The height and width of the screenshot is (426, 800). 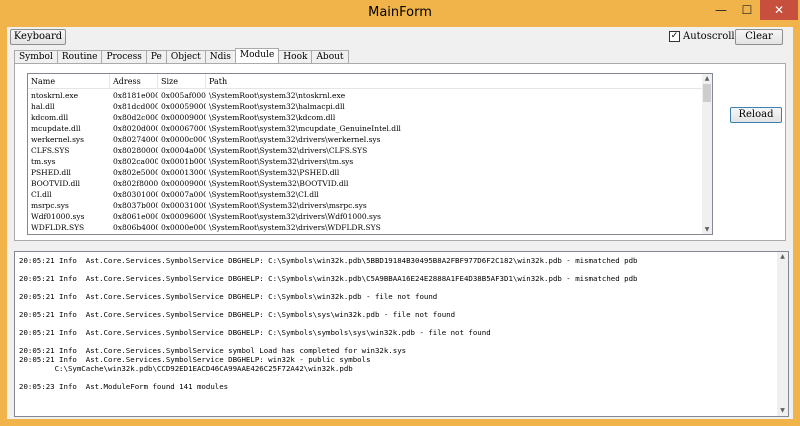 What do you see at coordinates (272, 117) in the screenshot?
I see `module-path-cell: \SystemRoot\system32\kdcom.dll` at bounding box center [272, 117].